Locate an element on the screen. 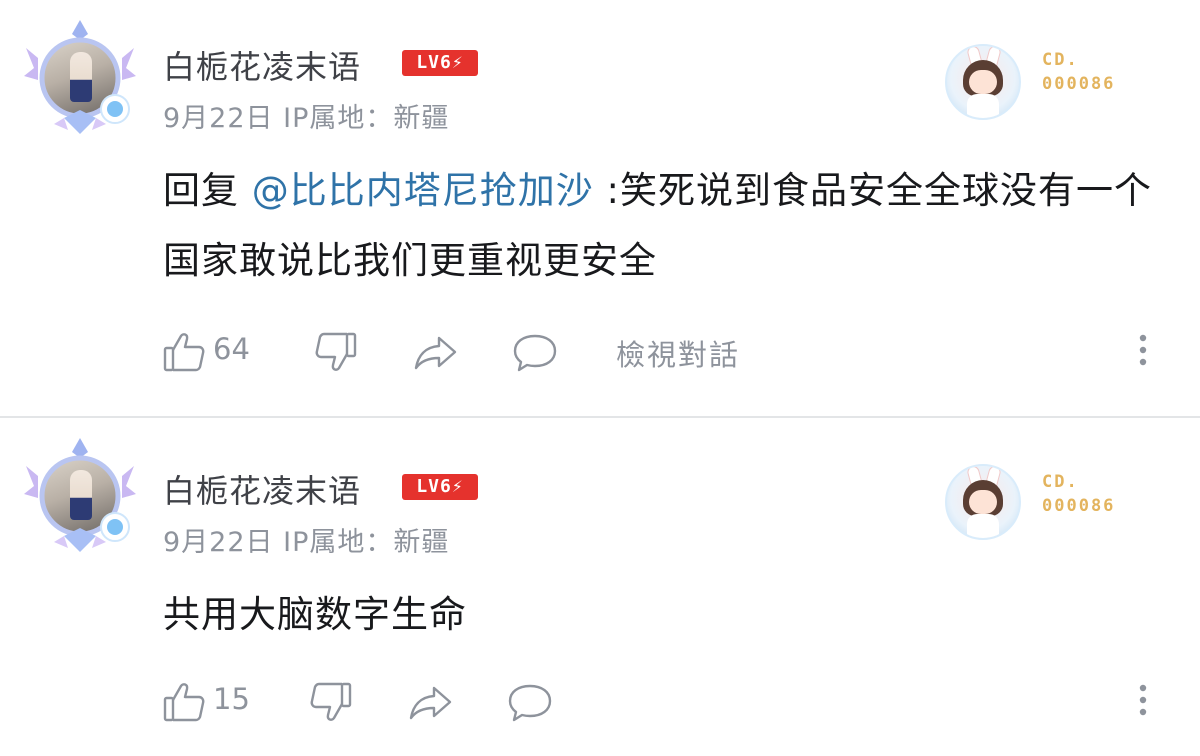  mention-link: @比比内塔尼抢加沙 is located at coordinates (423, 190).